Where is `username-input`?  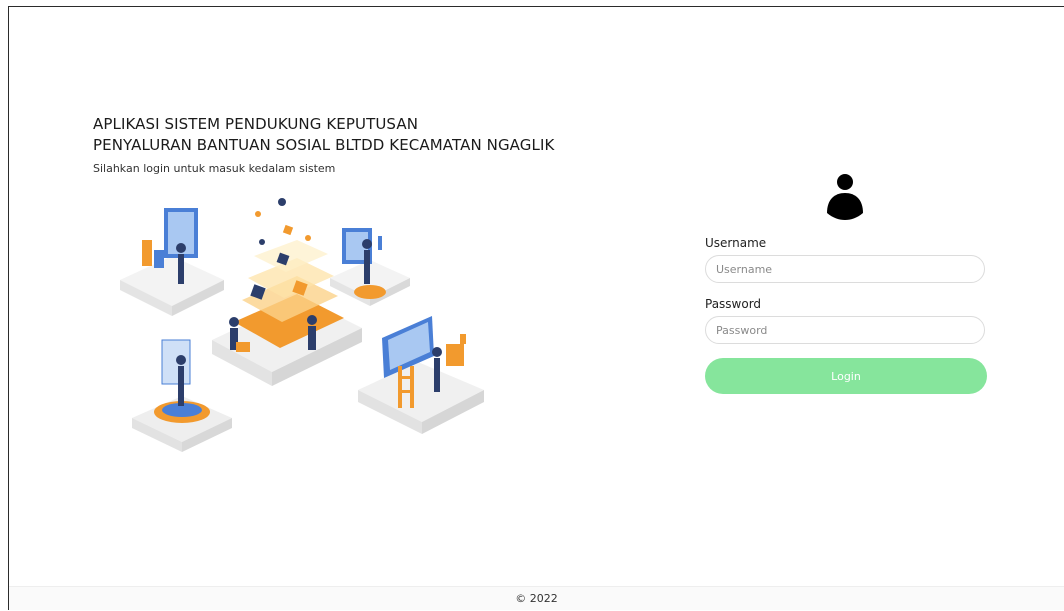 username-input is located at coordinates (845, 269).